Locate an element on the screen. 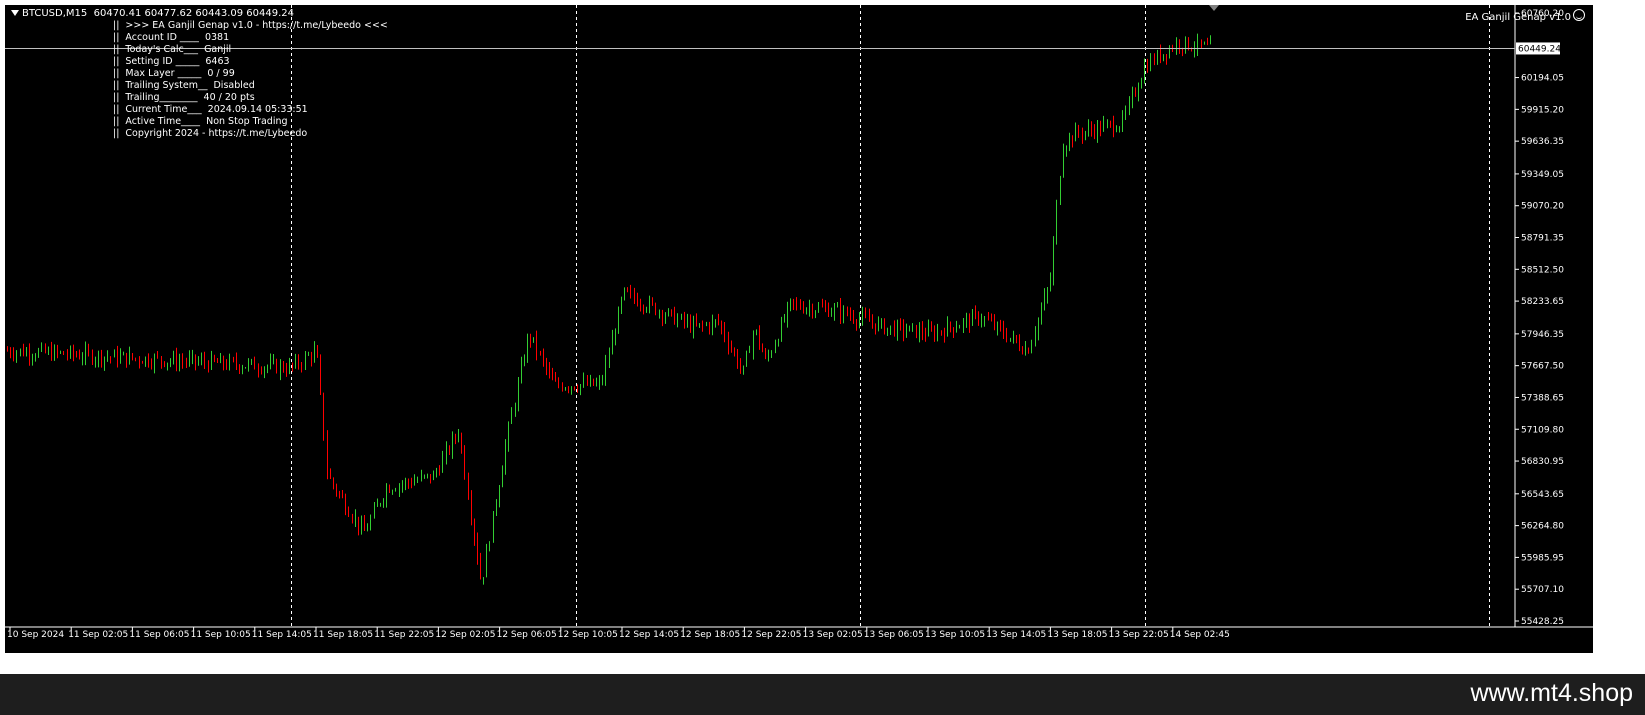 The height and width of the screenshot is (715, 1645). price-tick-label: 55985.95 is located at coordinates (1542, 558).